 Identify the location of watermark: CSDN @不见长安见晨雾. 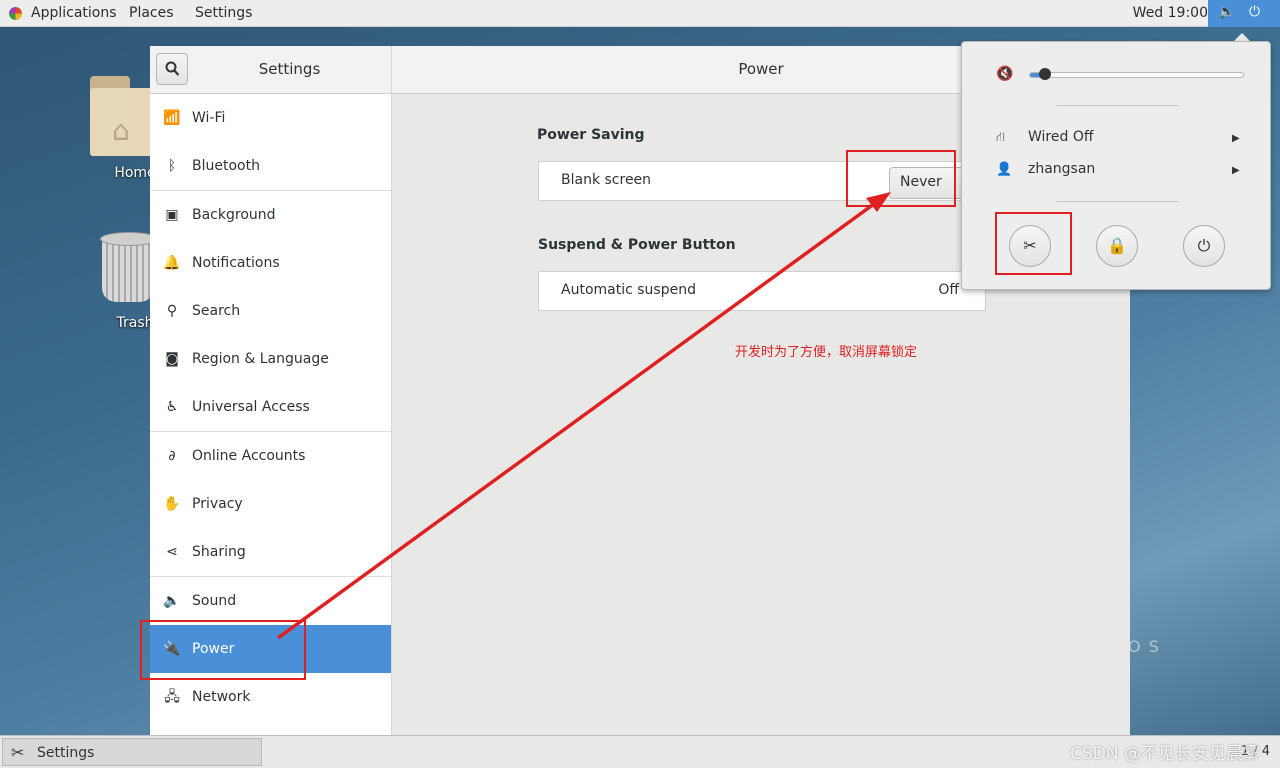
(1165, 754).